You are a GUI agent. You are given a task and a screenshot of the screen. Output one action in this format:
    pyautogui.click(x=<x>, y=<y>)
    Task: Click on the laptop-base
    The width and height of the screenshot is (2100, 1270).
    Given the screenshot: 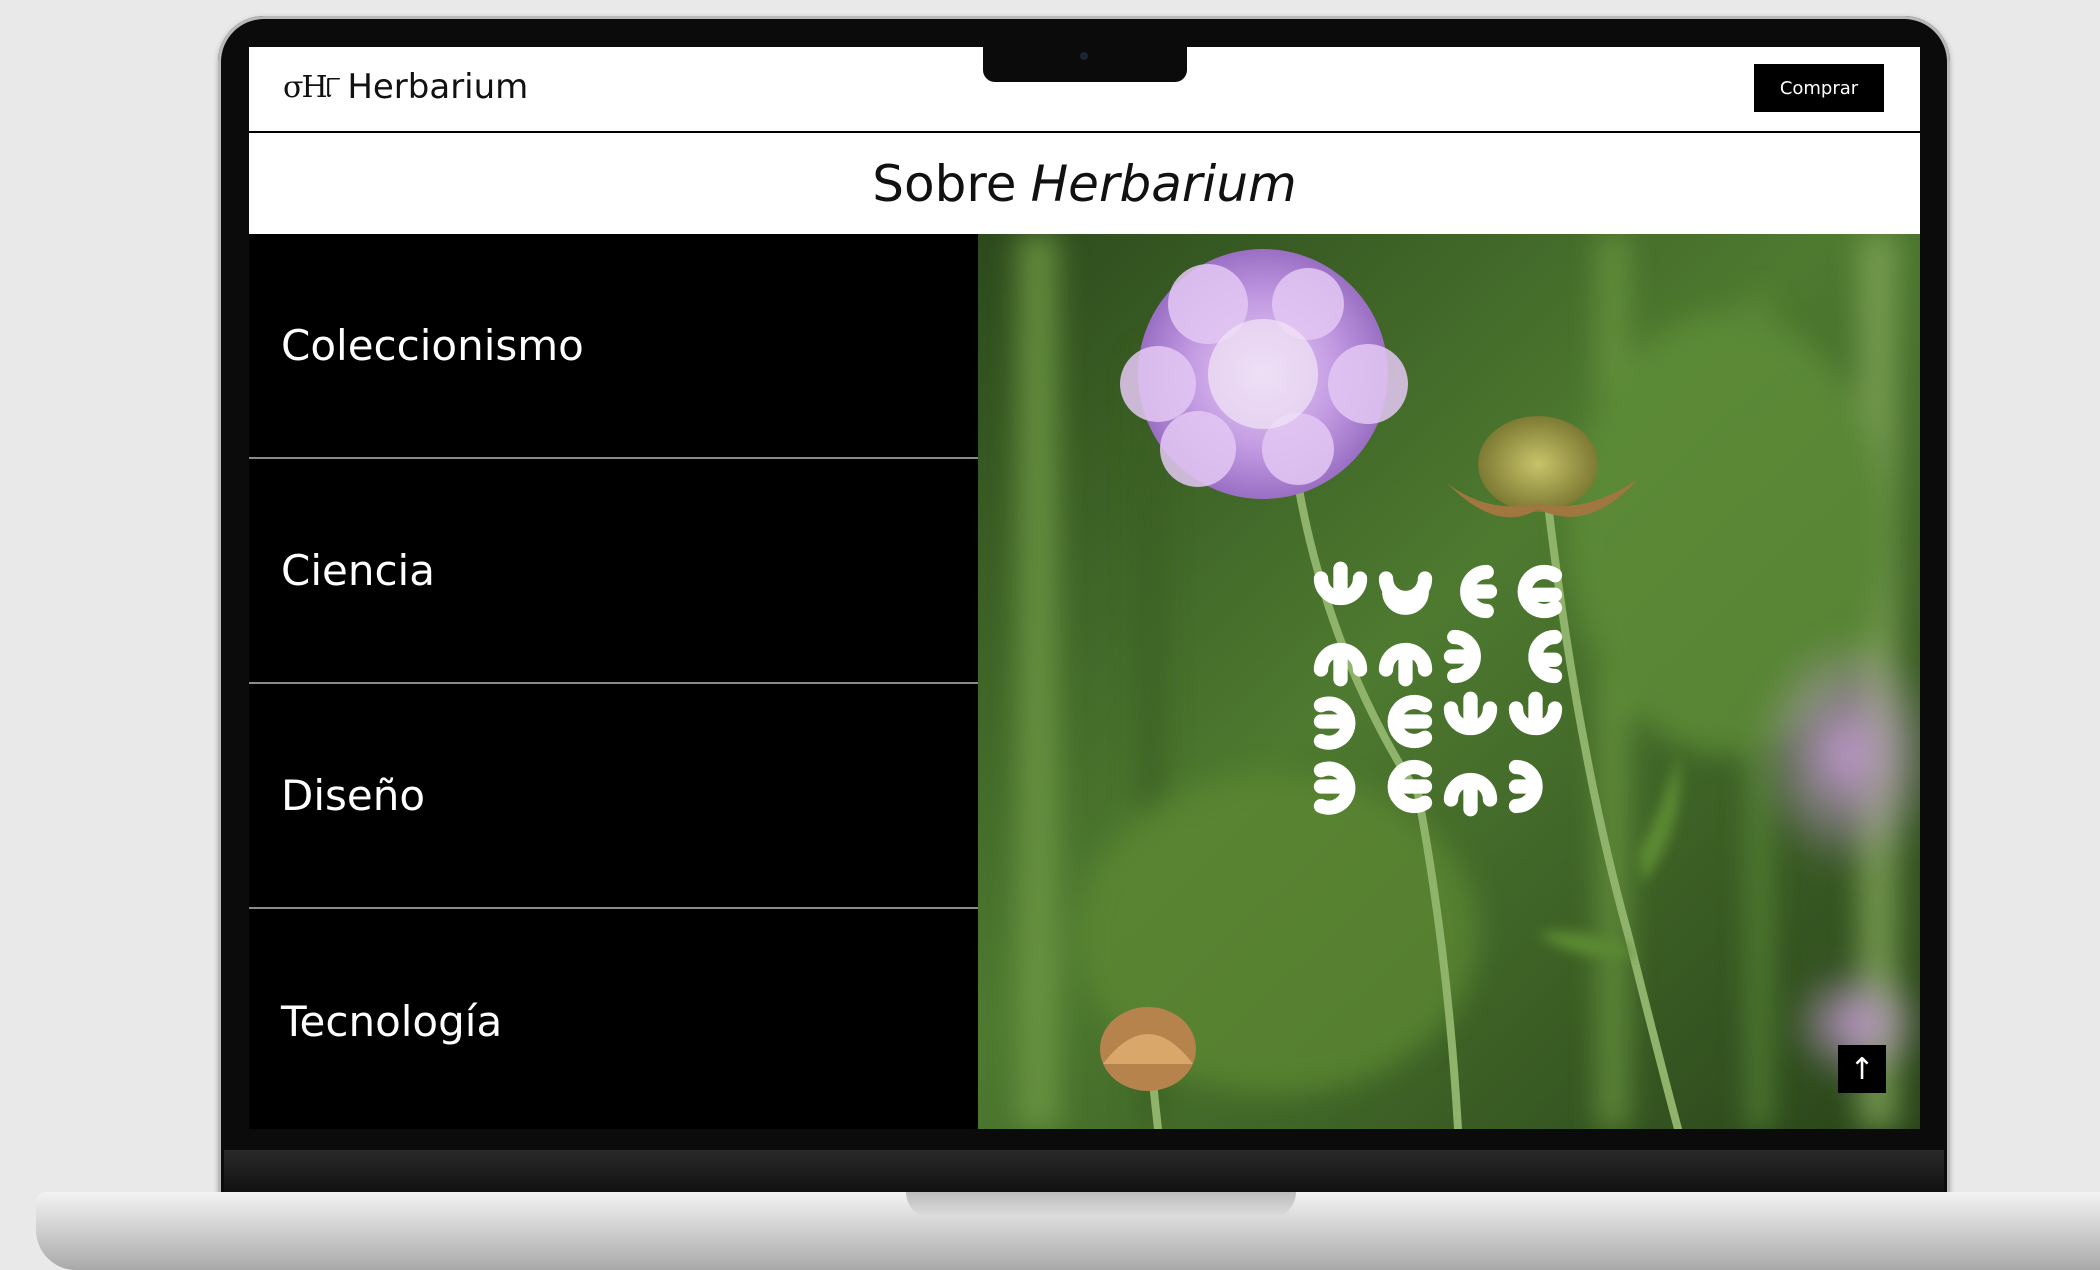 What is the action you would take?
    pyautogui.click(x=1068, y=1231)
    